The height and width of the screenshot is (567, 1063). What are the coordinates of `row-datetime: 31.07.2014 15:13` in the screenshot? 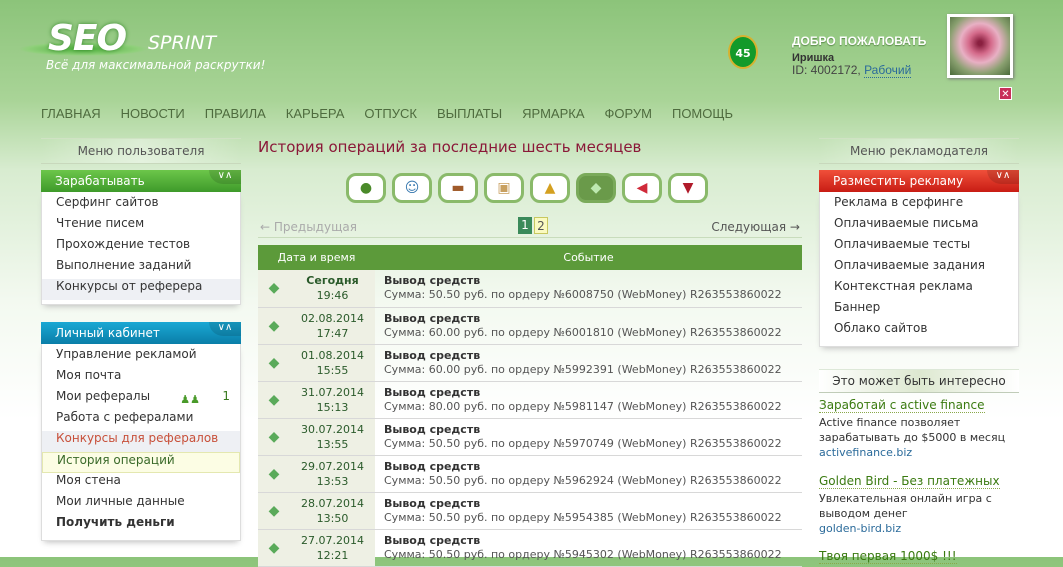 It's located at (332, 400).